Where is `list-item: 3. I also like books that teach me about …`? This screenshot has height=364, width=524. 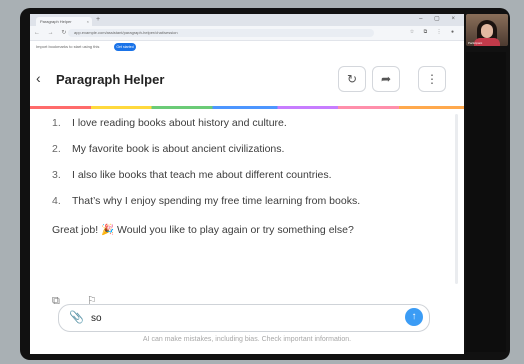
list-item: 3. I also like books that teach me about … is located at coordinates (192, 175).